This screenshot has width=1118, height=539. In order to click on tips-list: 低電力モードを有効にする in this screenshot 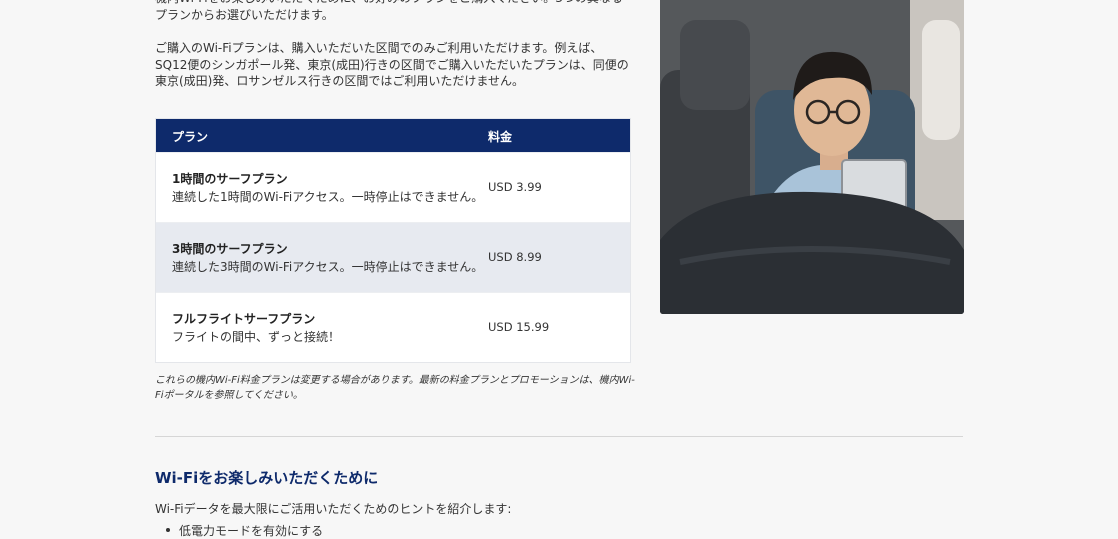, I will do `click(244, 530)`.